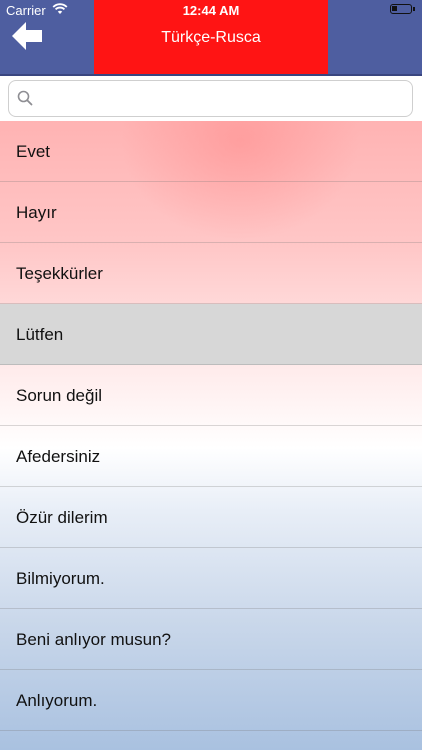  Describe the element at coordinates (211, 578) in the screenshot. I see `list-item: Bilmiyorum.` at that location.